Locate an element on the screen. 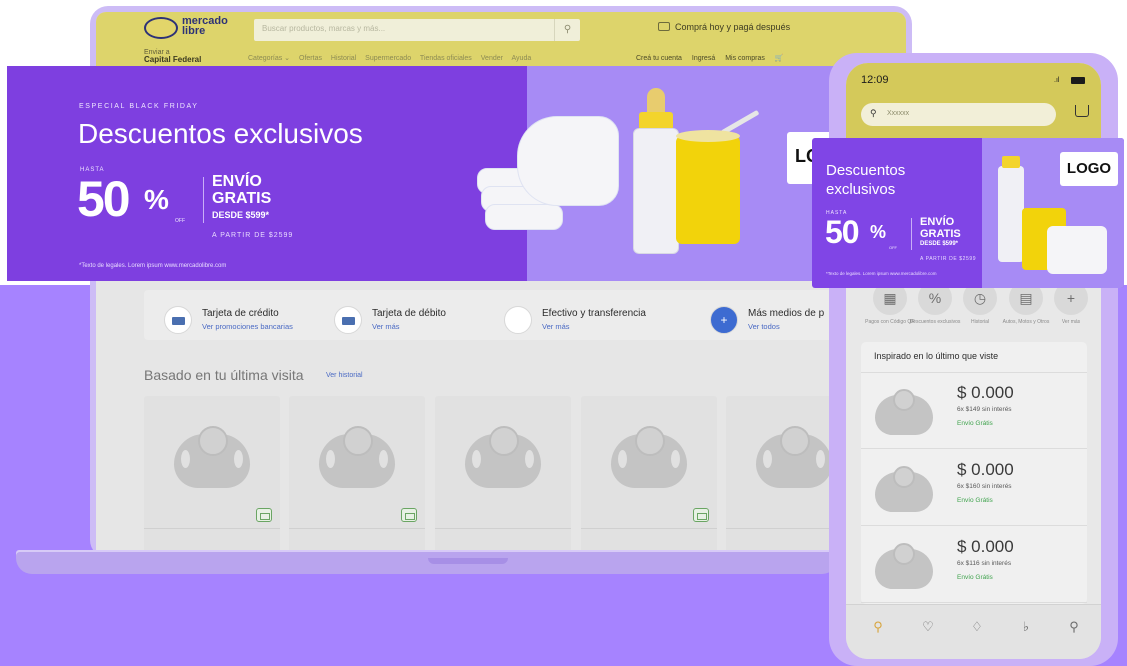 The width and height of the screenshot is (1127, 666). payment-link: Ver todos is located at coordinates (764, 326).